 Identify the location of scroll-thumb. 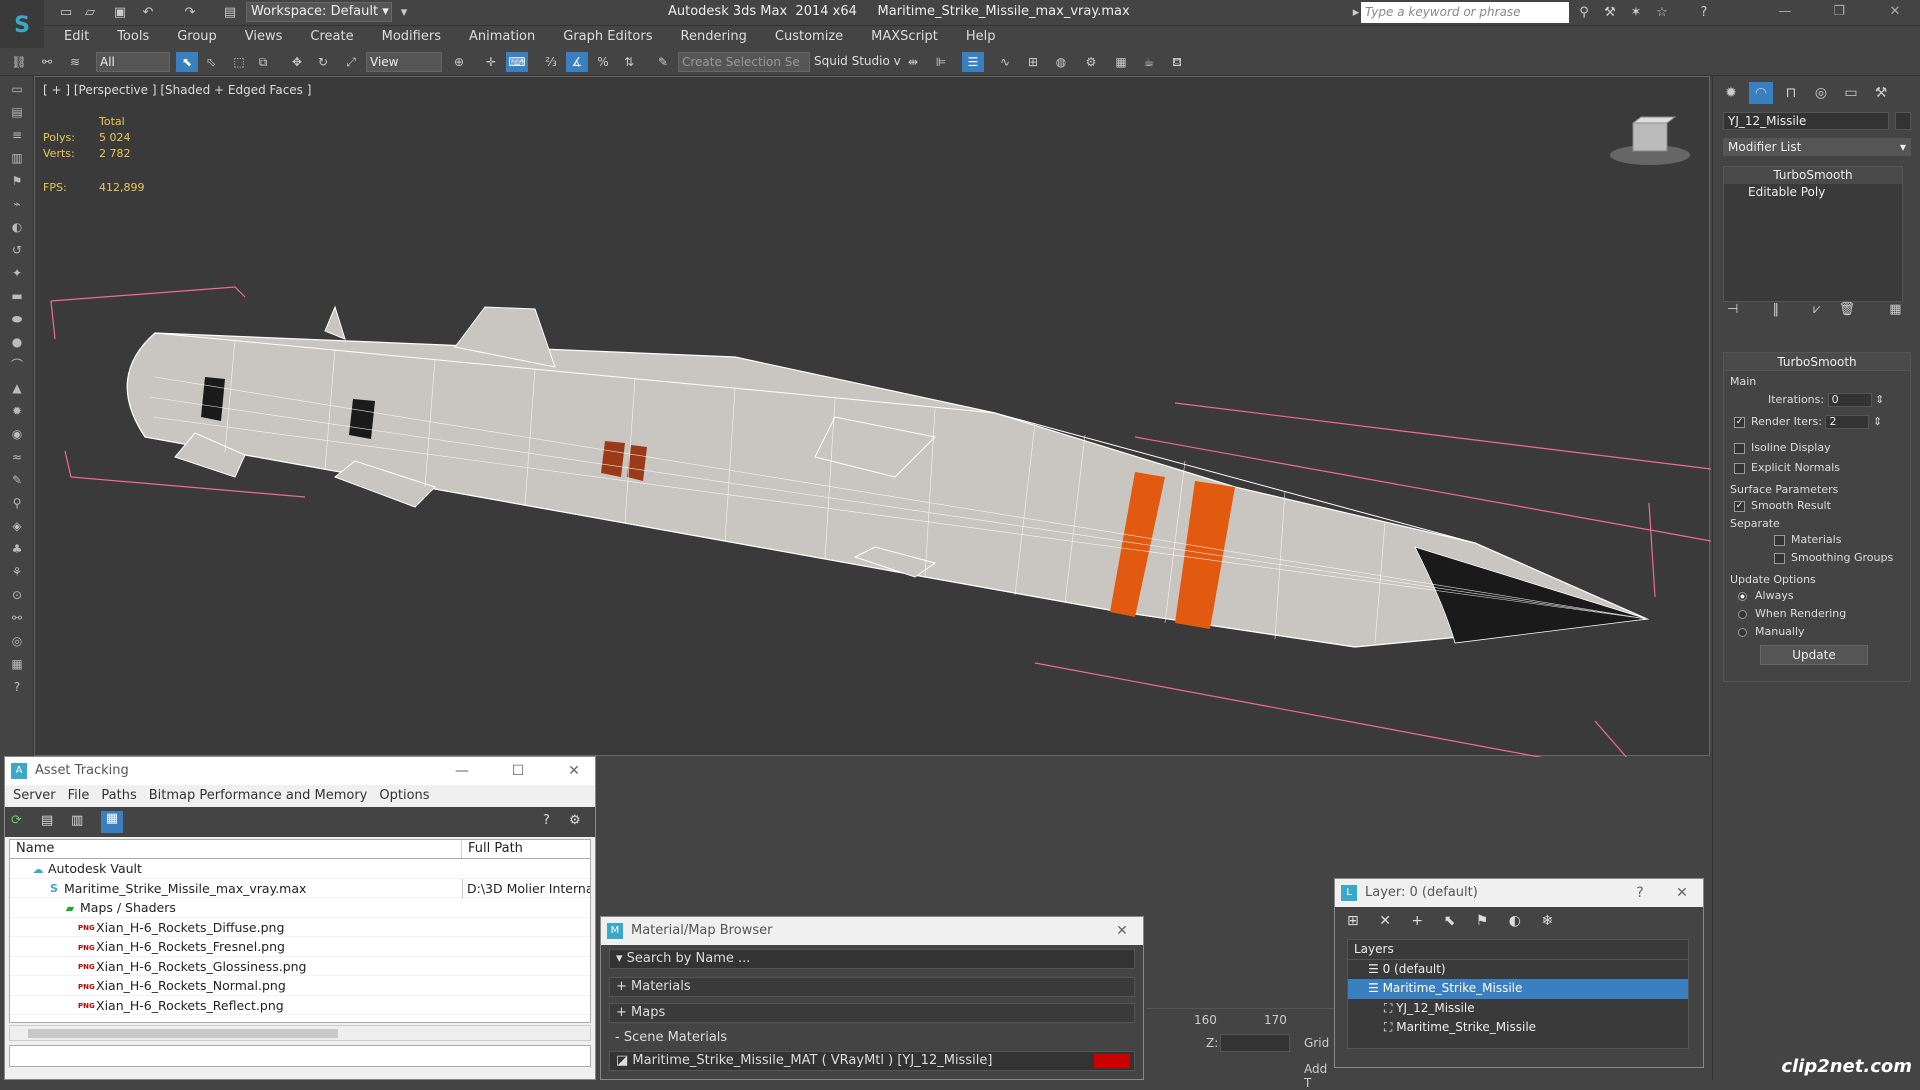
(183, 1033).